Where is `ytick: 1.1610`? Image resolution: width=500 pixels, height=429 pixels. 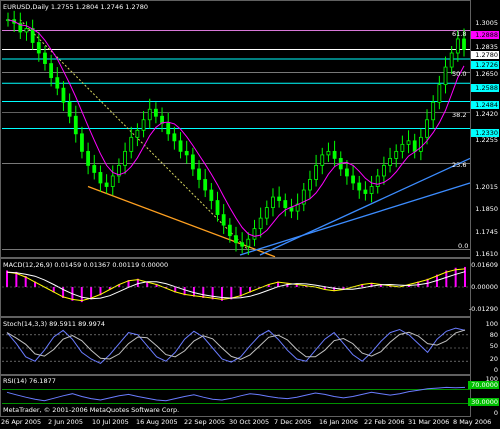
ytick: 1.1610 is located at coordinates (486, 254).